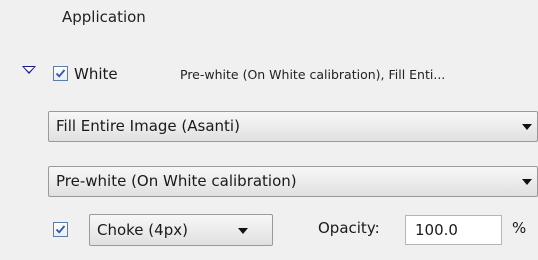 This screenshot has width=538, height=260. Describe the element at coordinates (349, 228) in the screenshot. I see `opacity-label: Opacity:` at that location.